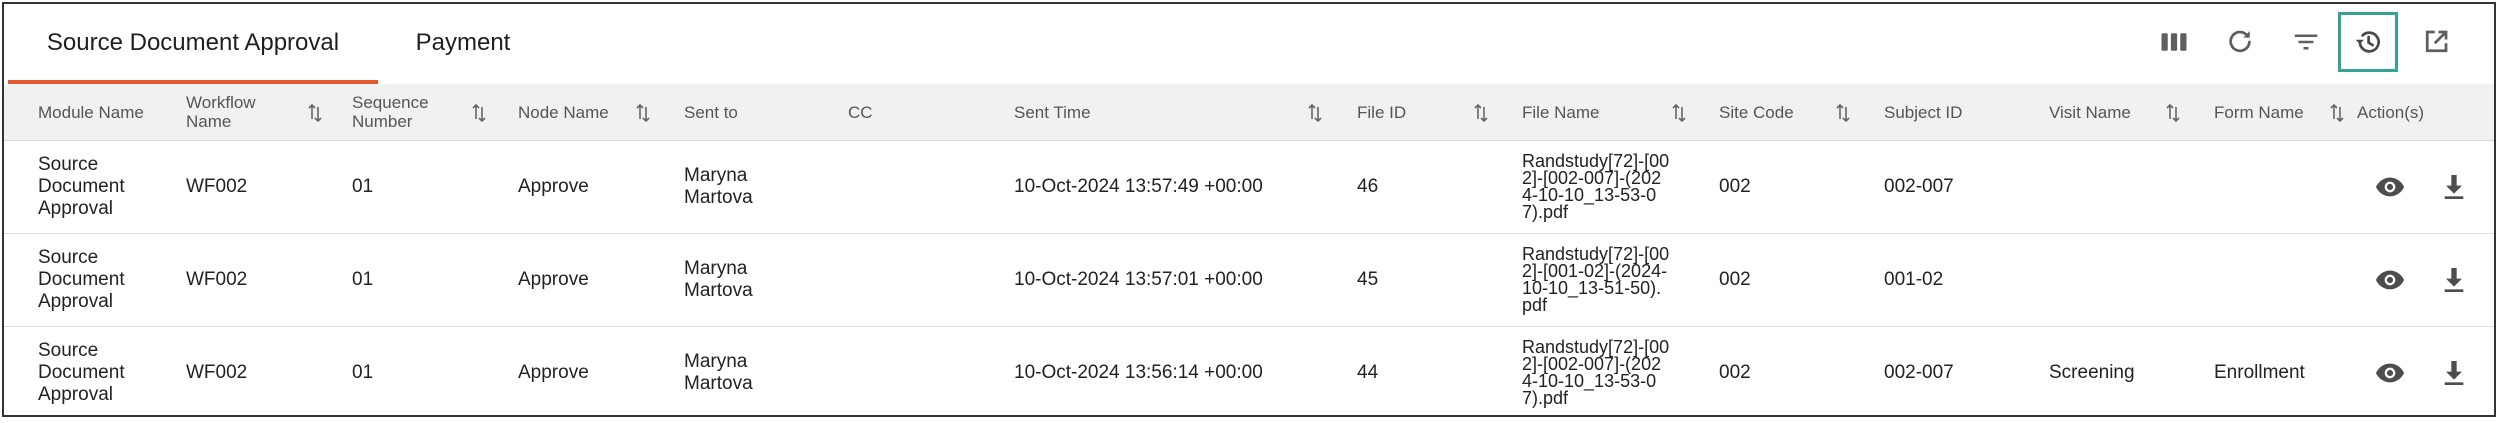 This screenshot has width=2500, height=423. Describe the element at coordinates (1315, 113) in the screenshot. I see `sort-sent-time-icon` at that location.